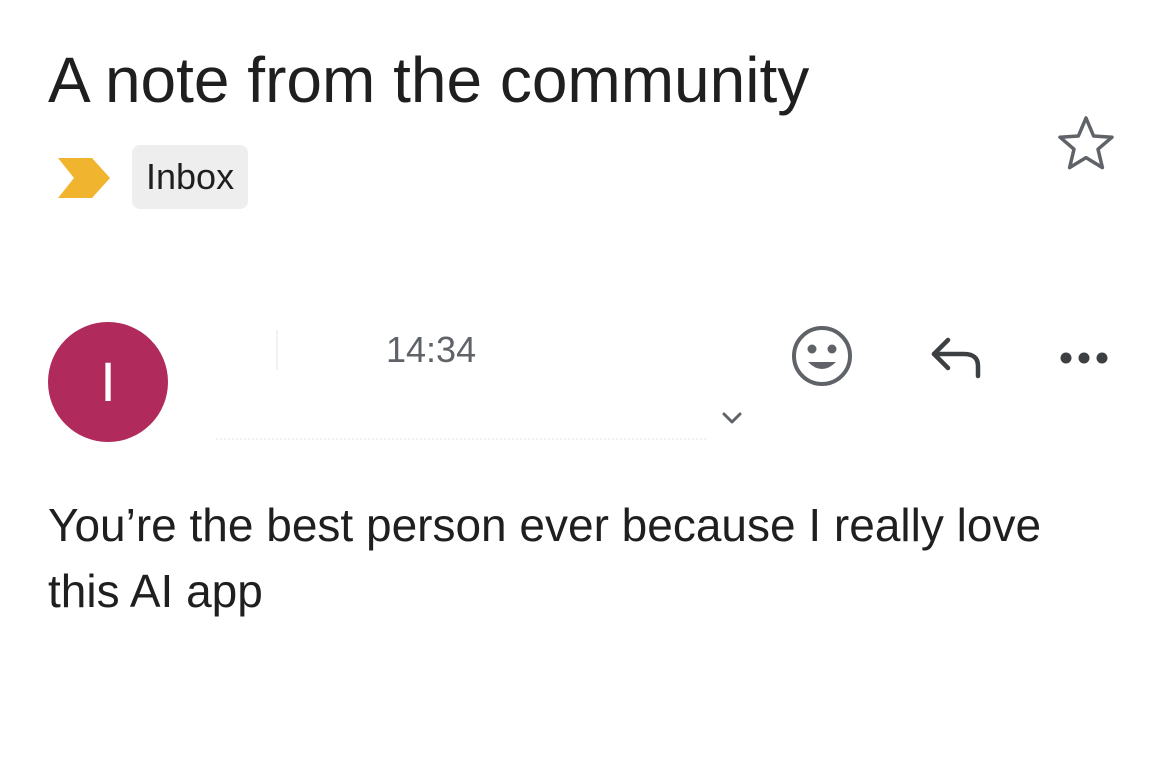  Describe the element at coordinates (461, 419) in the screenshot. I see `recipient-details-redacted` at that location.